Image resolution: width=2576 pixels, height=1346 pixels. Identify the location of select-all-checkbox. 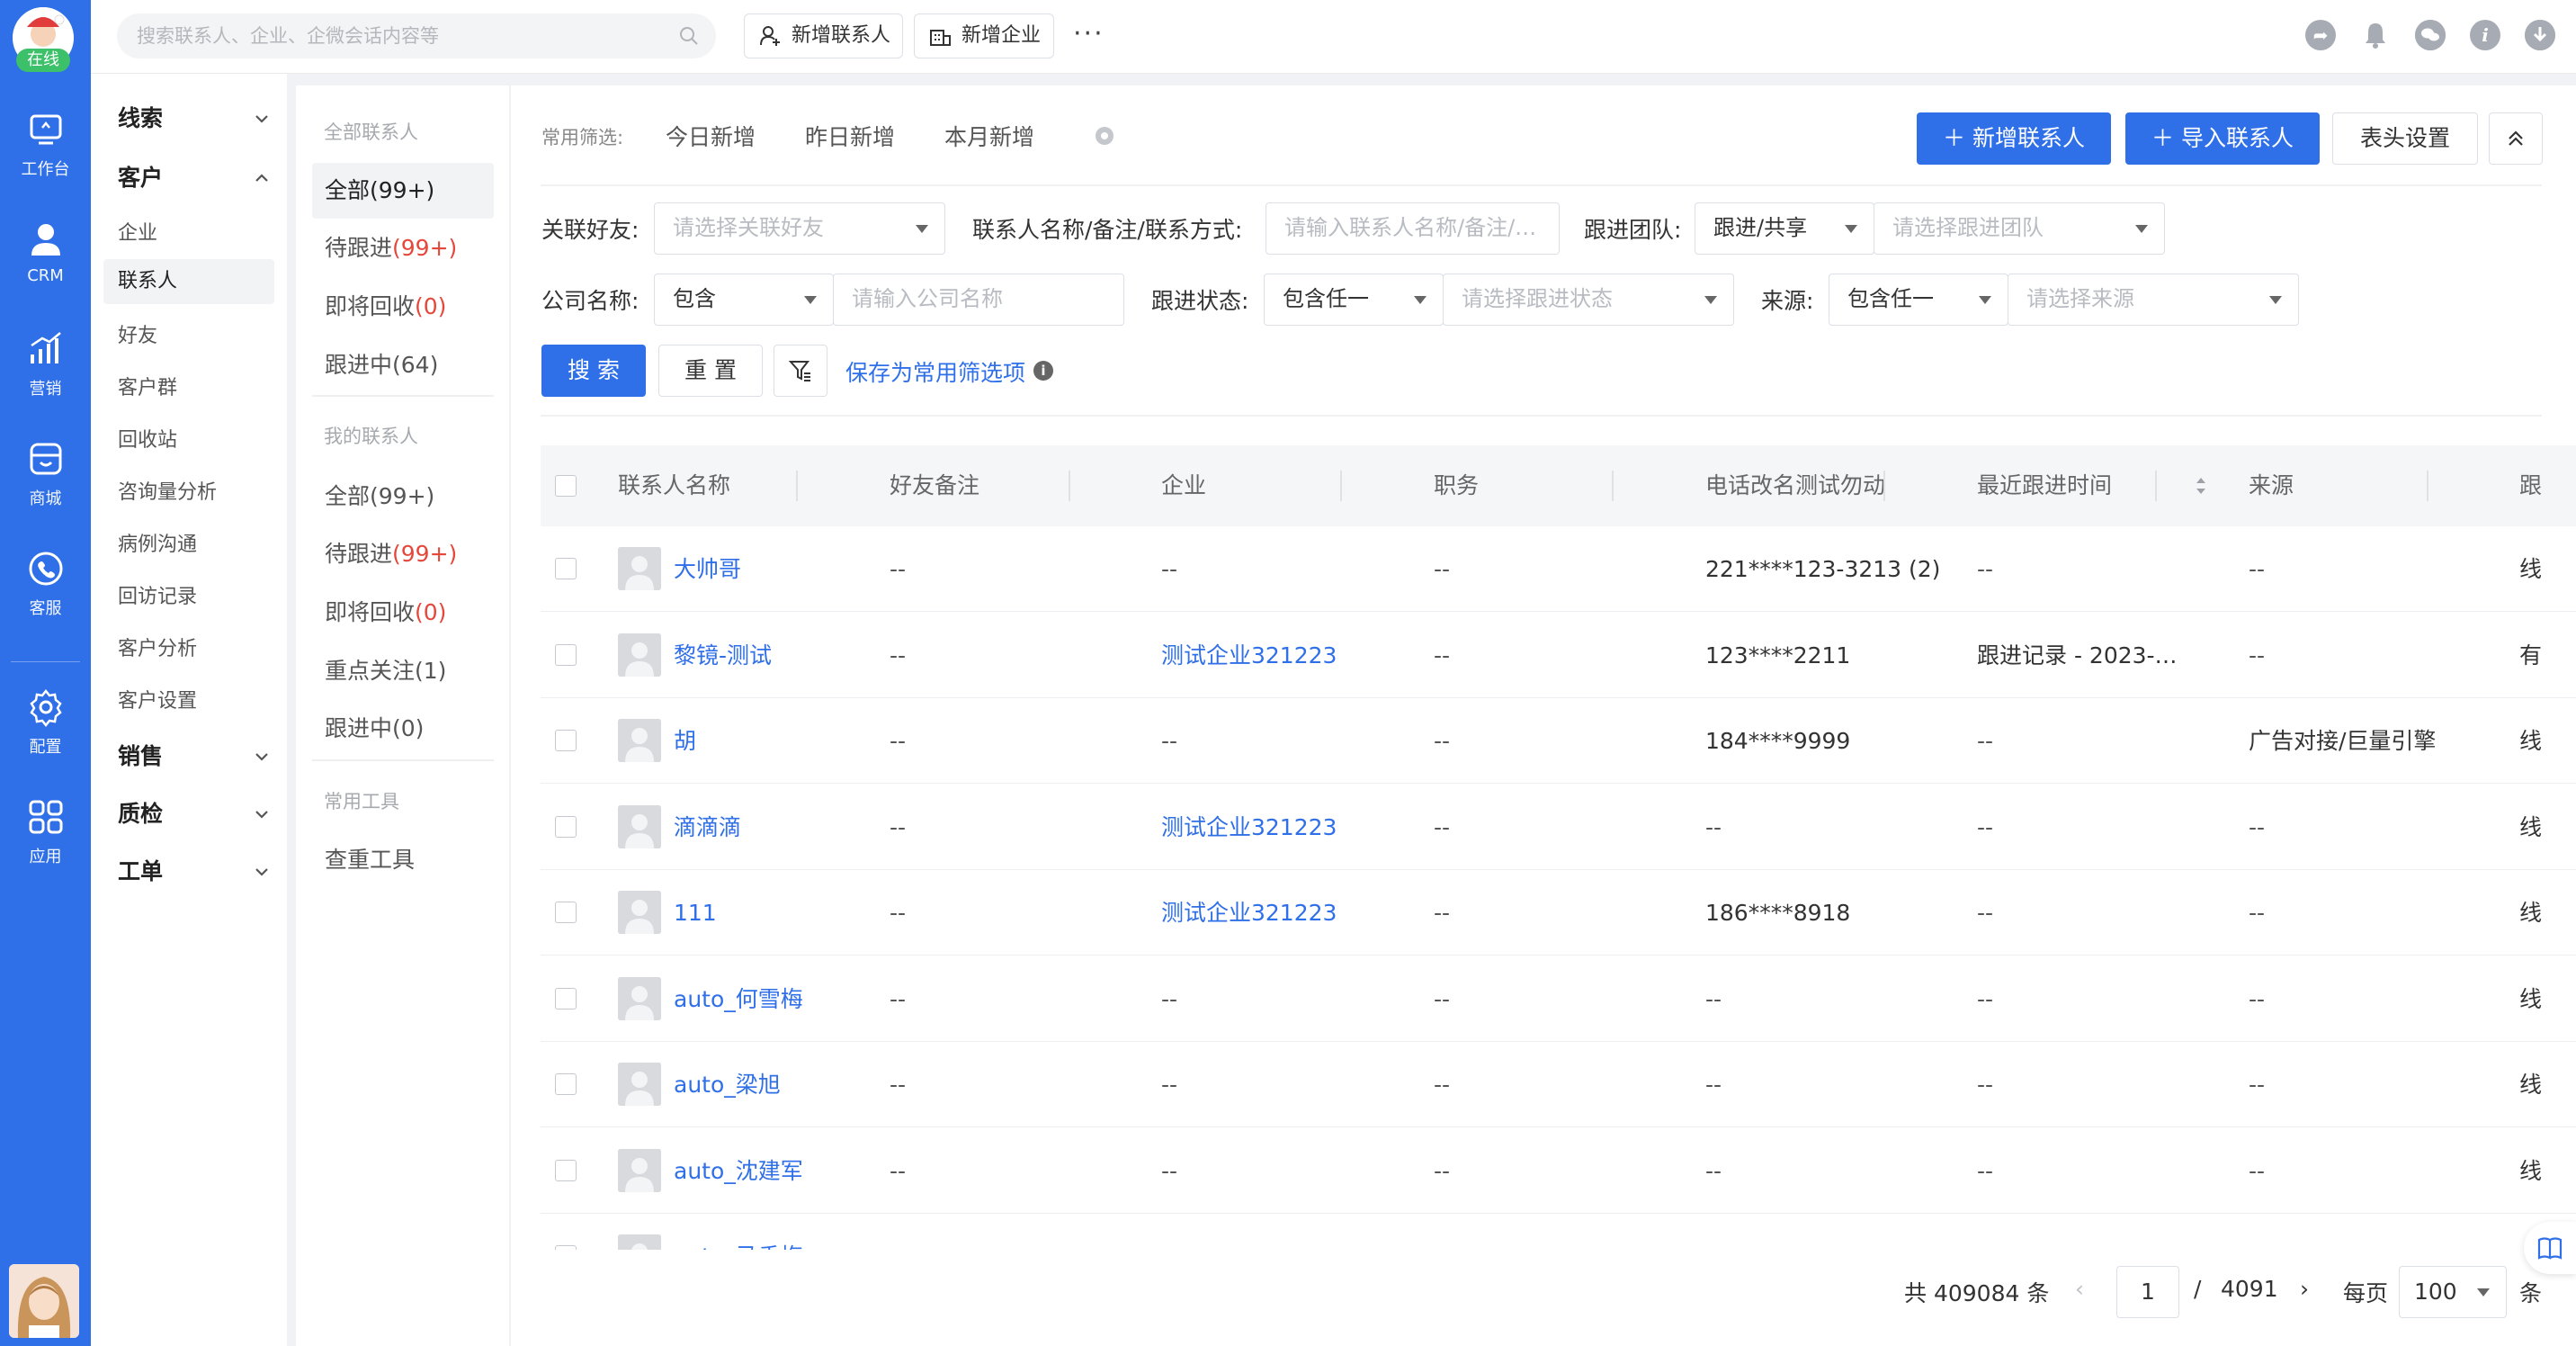
(566, 486).